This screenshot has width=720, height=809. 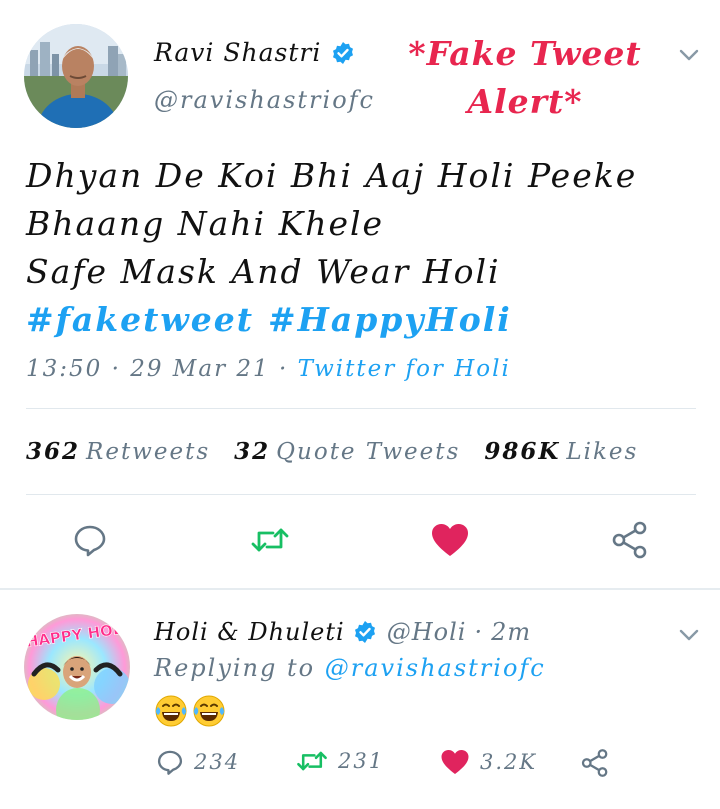 I want to click on reply-author-name: Holi & Dhuleti, so click(x=249, y=632).